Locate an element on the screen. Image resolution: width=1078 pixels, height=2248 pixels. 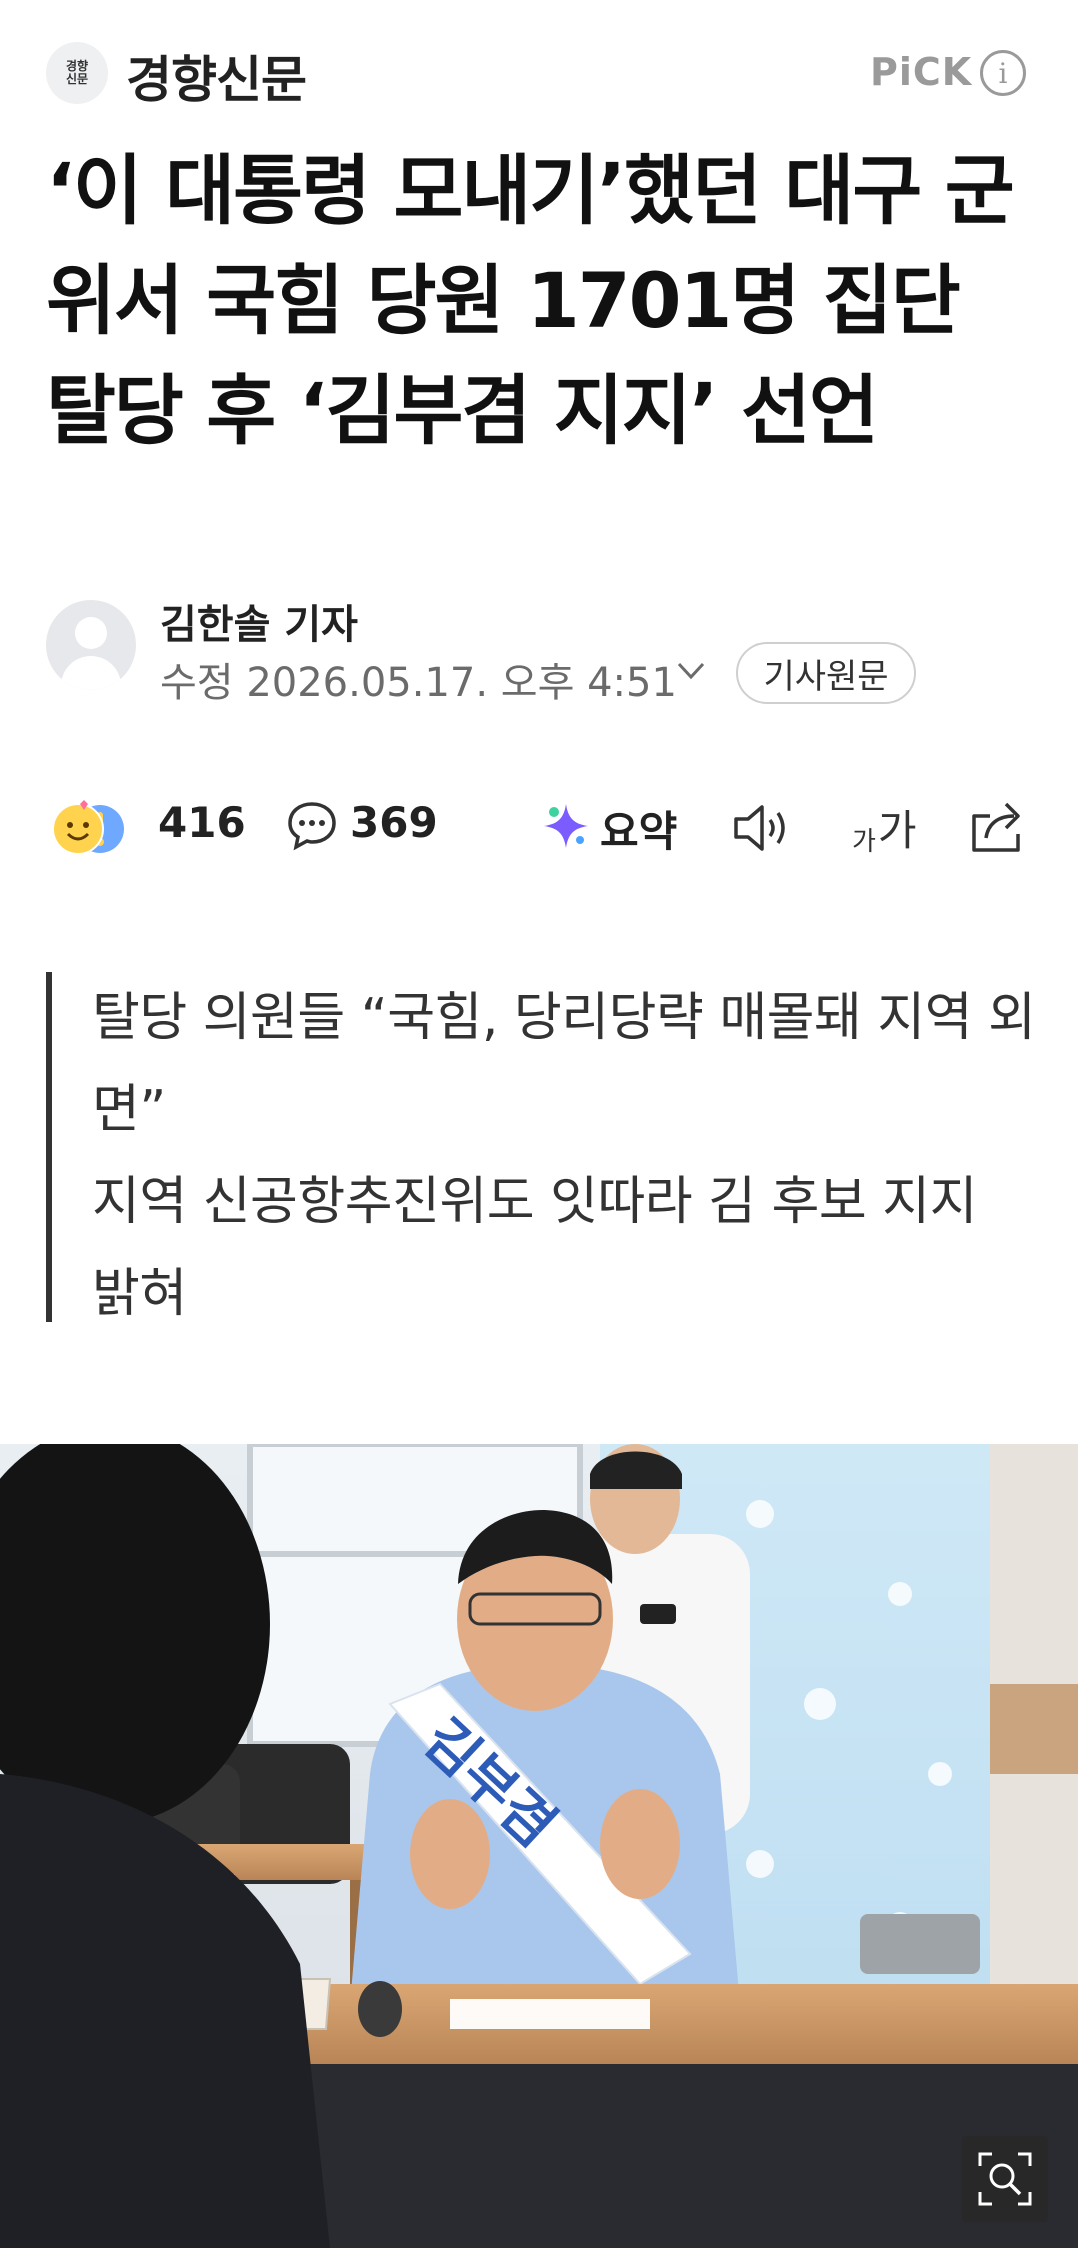
zoom-image-button is located at coordinates (1005, 2179).